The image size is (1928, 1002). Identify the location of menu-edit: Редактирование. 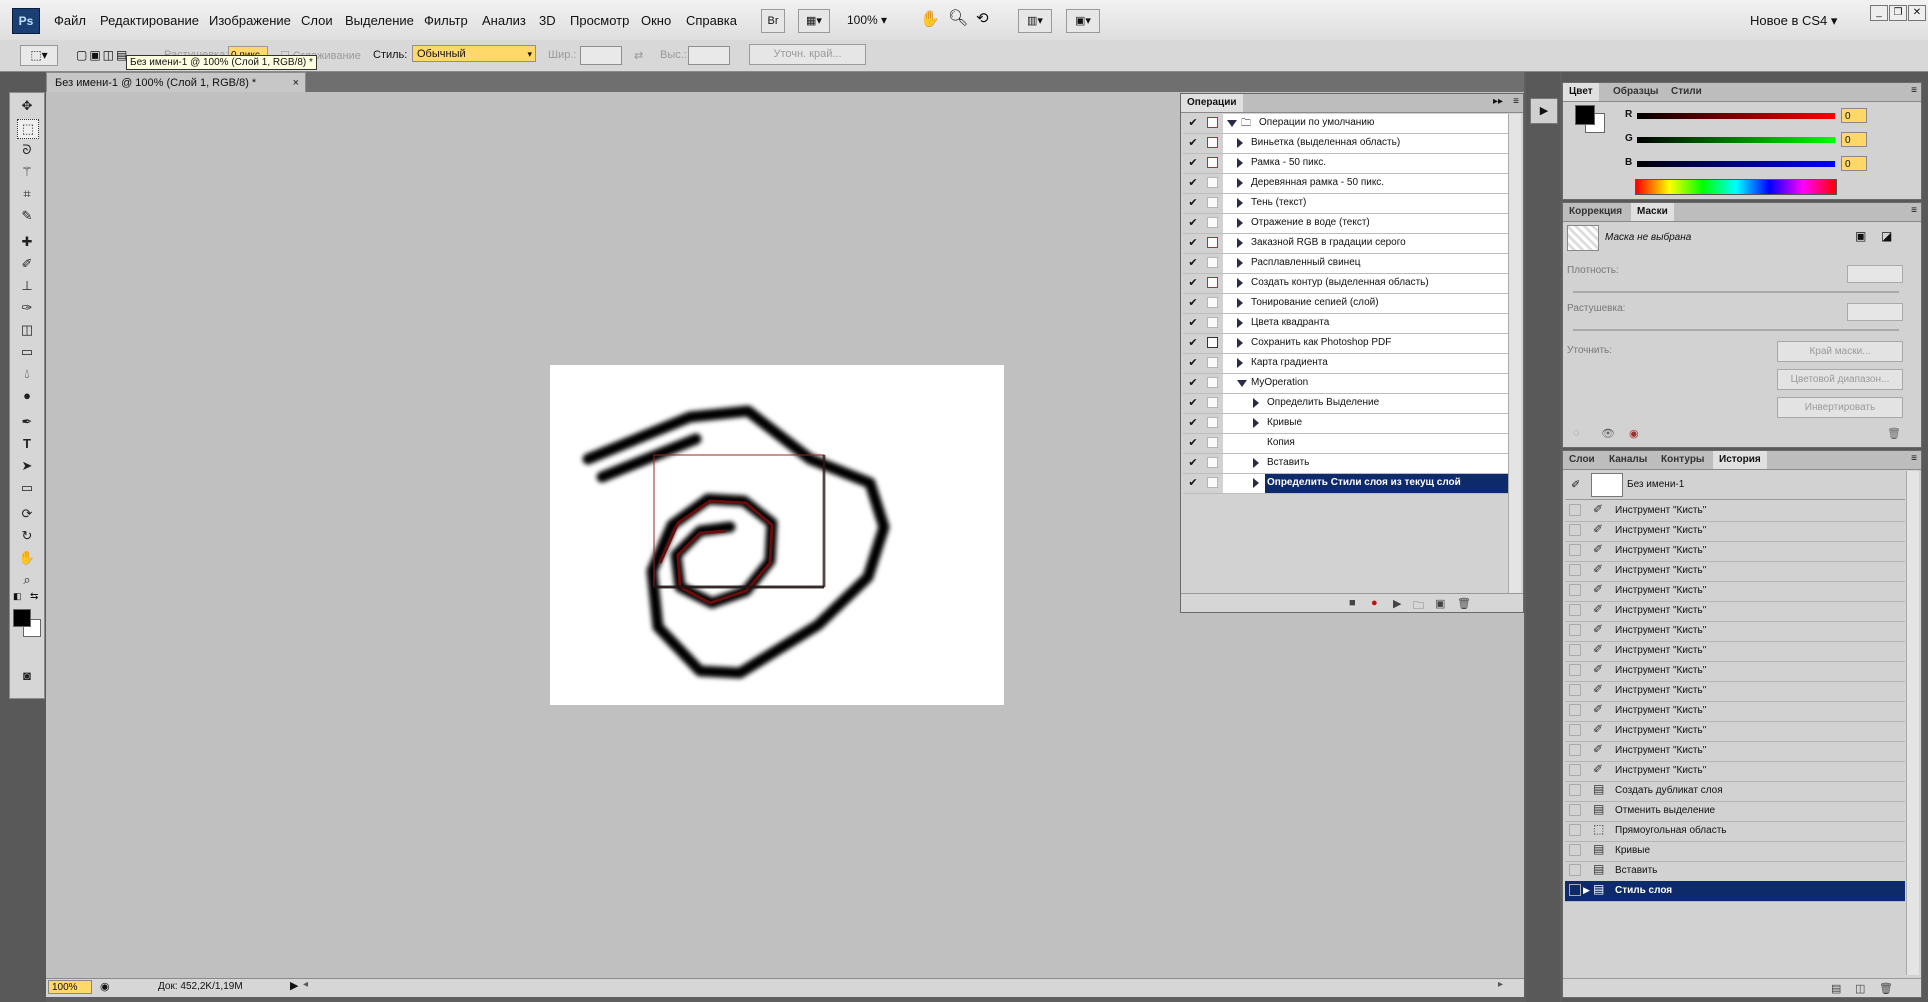
(149, 20).